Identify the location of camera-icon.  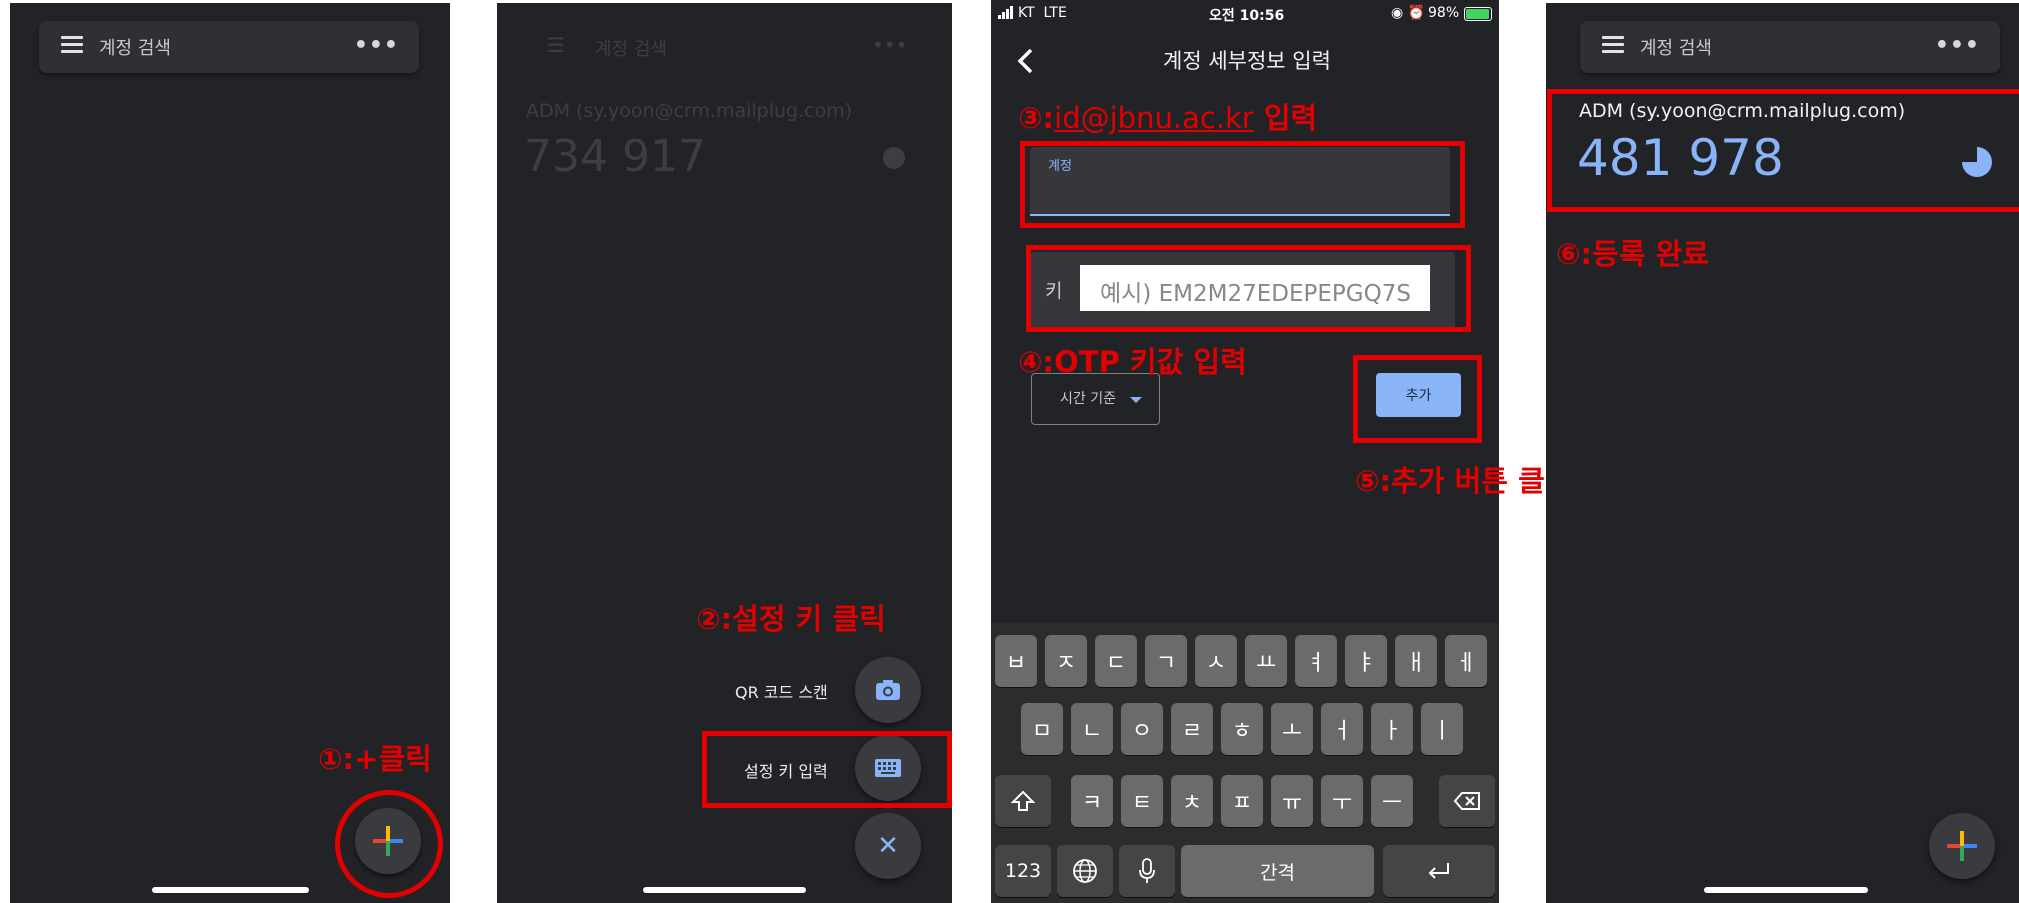
(888, 690).